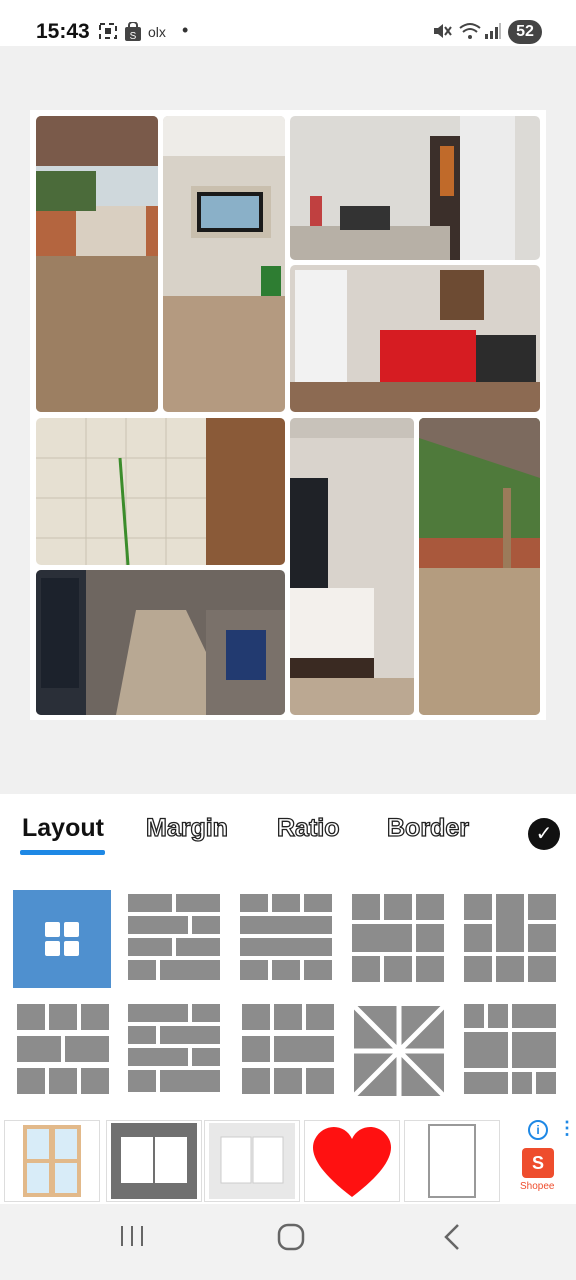 Image resolution: width=576 pixels, height=1280 pixels. Describe the element at coordinates (544, 834) in the screenshot. I see `confirm-check-icon: ✓` at that location.